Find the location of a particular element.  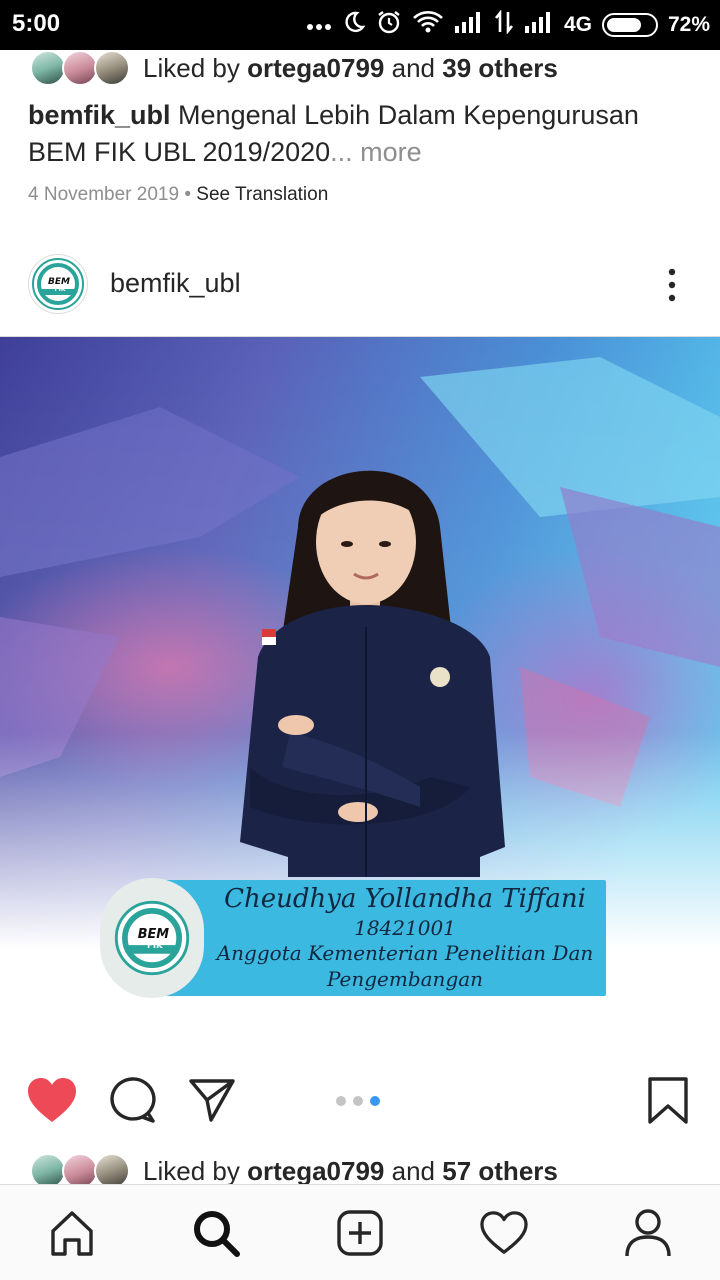

see-translation-link: See Translation is located at coordinates (262, 194).